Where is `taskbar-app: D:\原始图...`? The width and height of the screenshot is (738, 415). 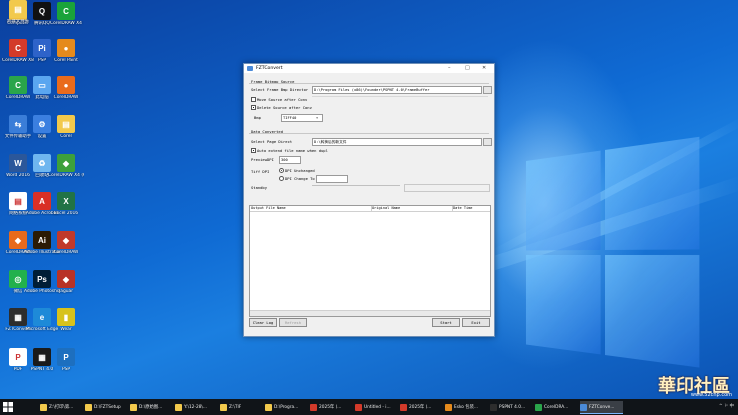
taskbar-app: D:\原始图... is located at coordinates (151, 407).